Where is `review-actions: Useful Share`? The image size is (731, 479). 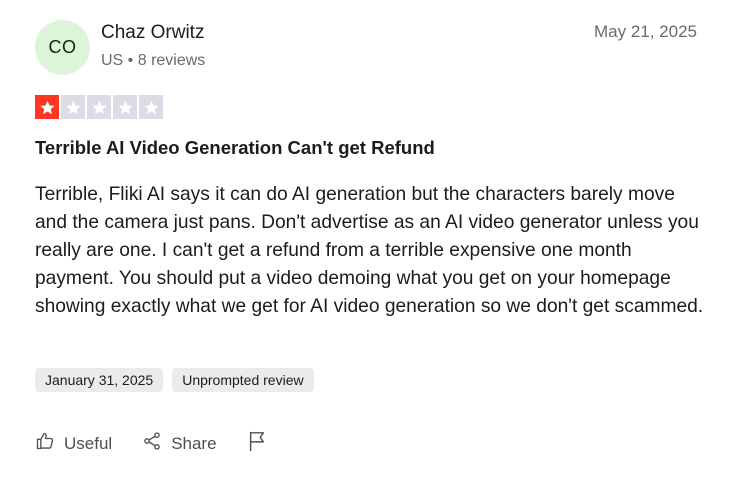
review-actions: Useful Share is located at coordinates (166, 443).